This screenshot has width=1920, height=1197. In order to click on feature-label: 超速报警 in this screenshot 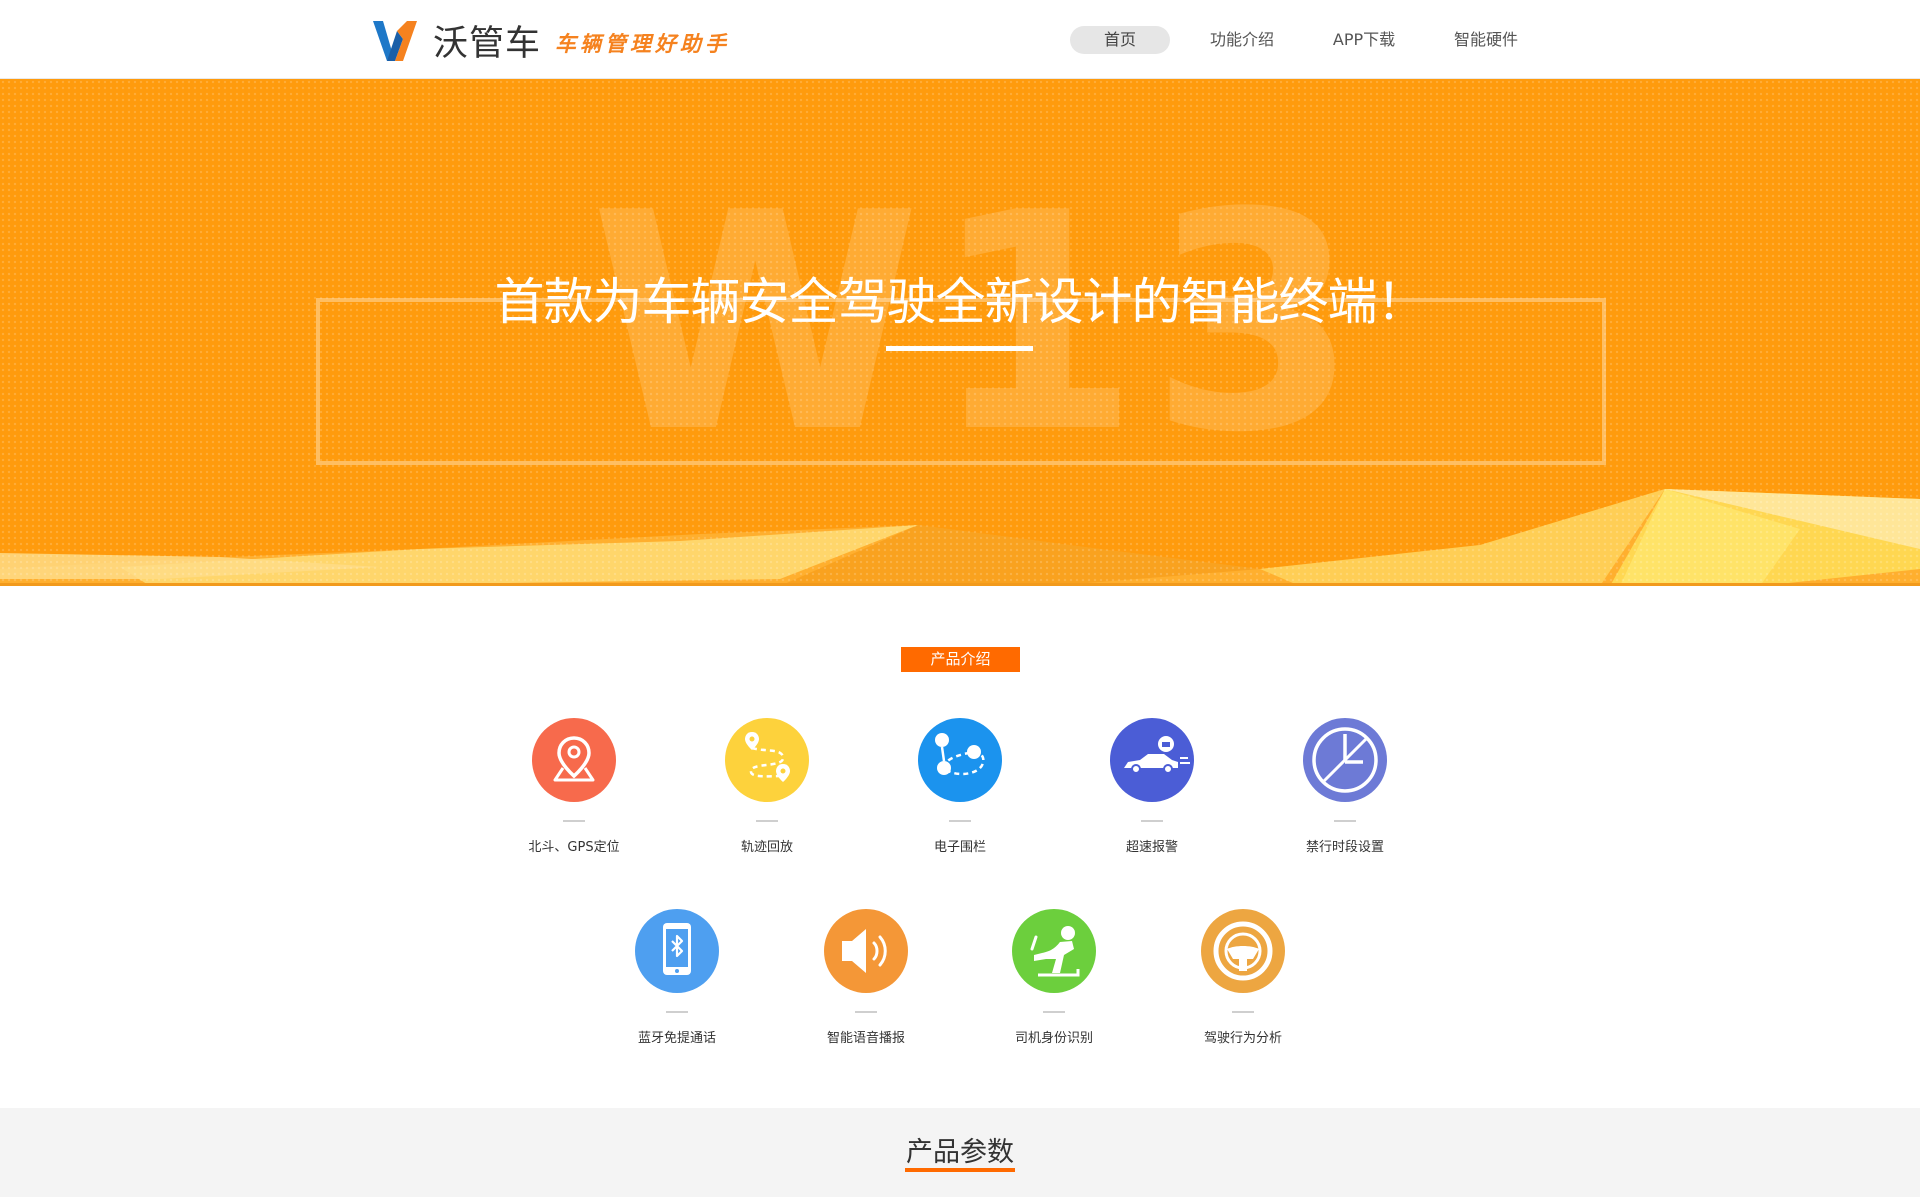, I will do `click(1151, 847)`.